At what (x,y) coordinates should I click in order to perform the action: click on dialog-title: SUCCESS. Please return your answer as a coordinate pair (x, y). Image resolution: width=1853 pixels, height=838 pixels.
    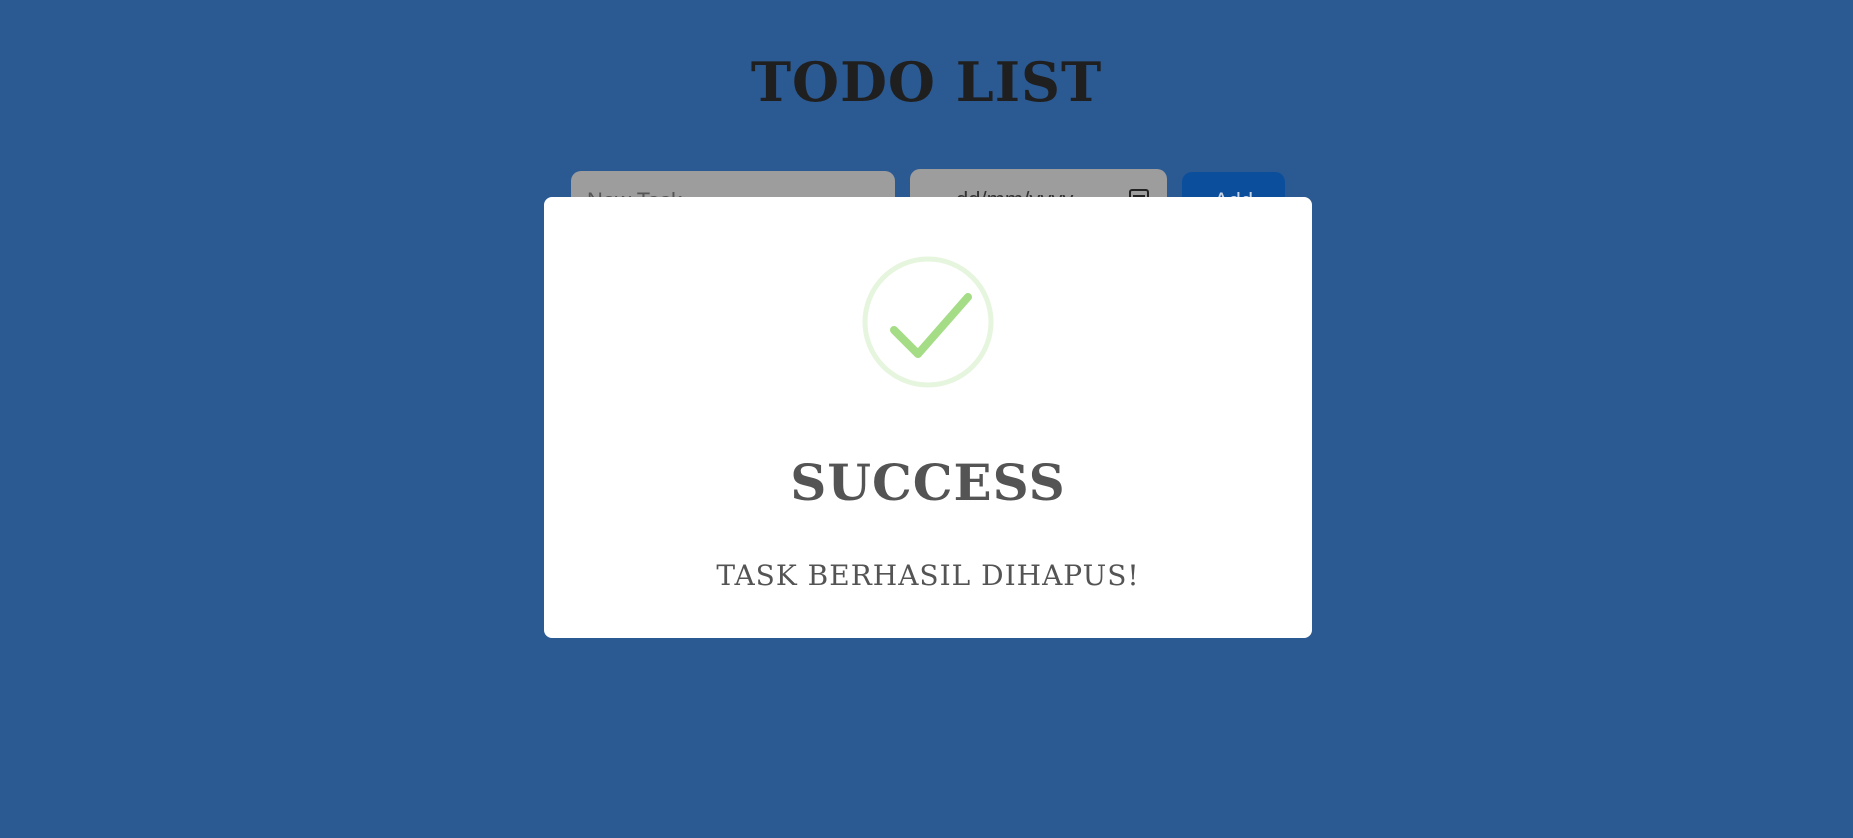
    Looking at the image, I should click on (928, 482).